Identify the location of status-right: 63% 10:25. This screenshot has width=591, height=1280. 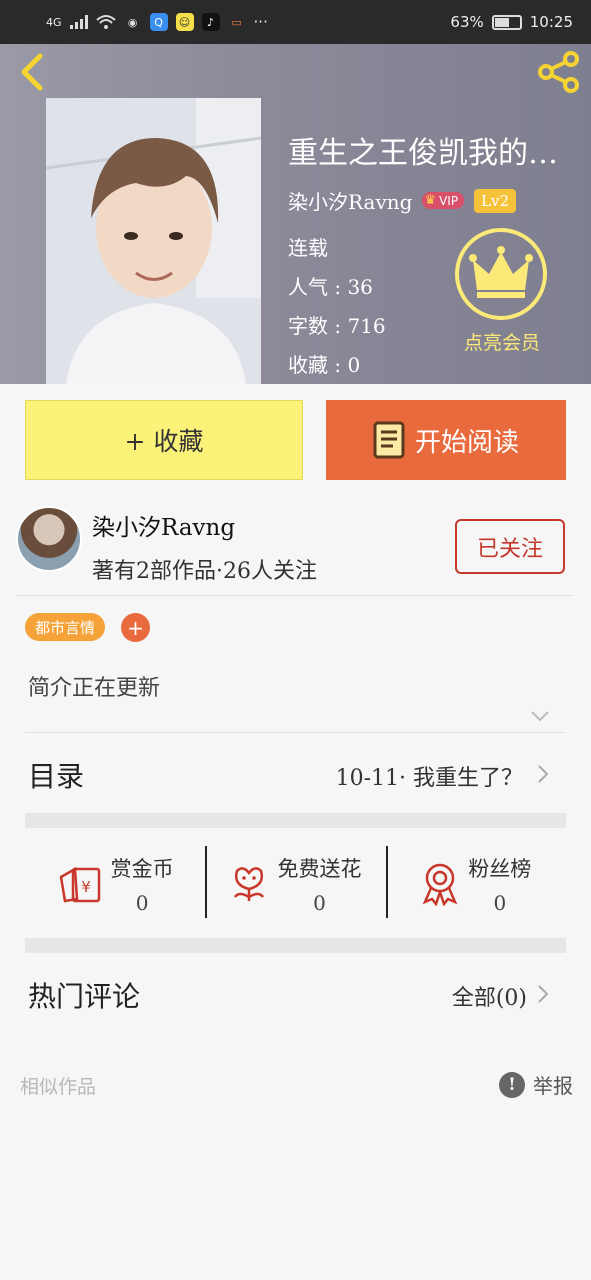
(511, 22).